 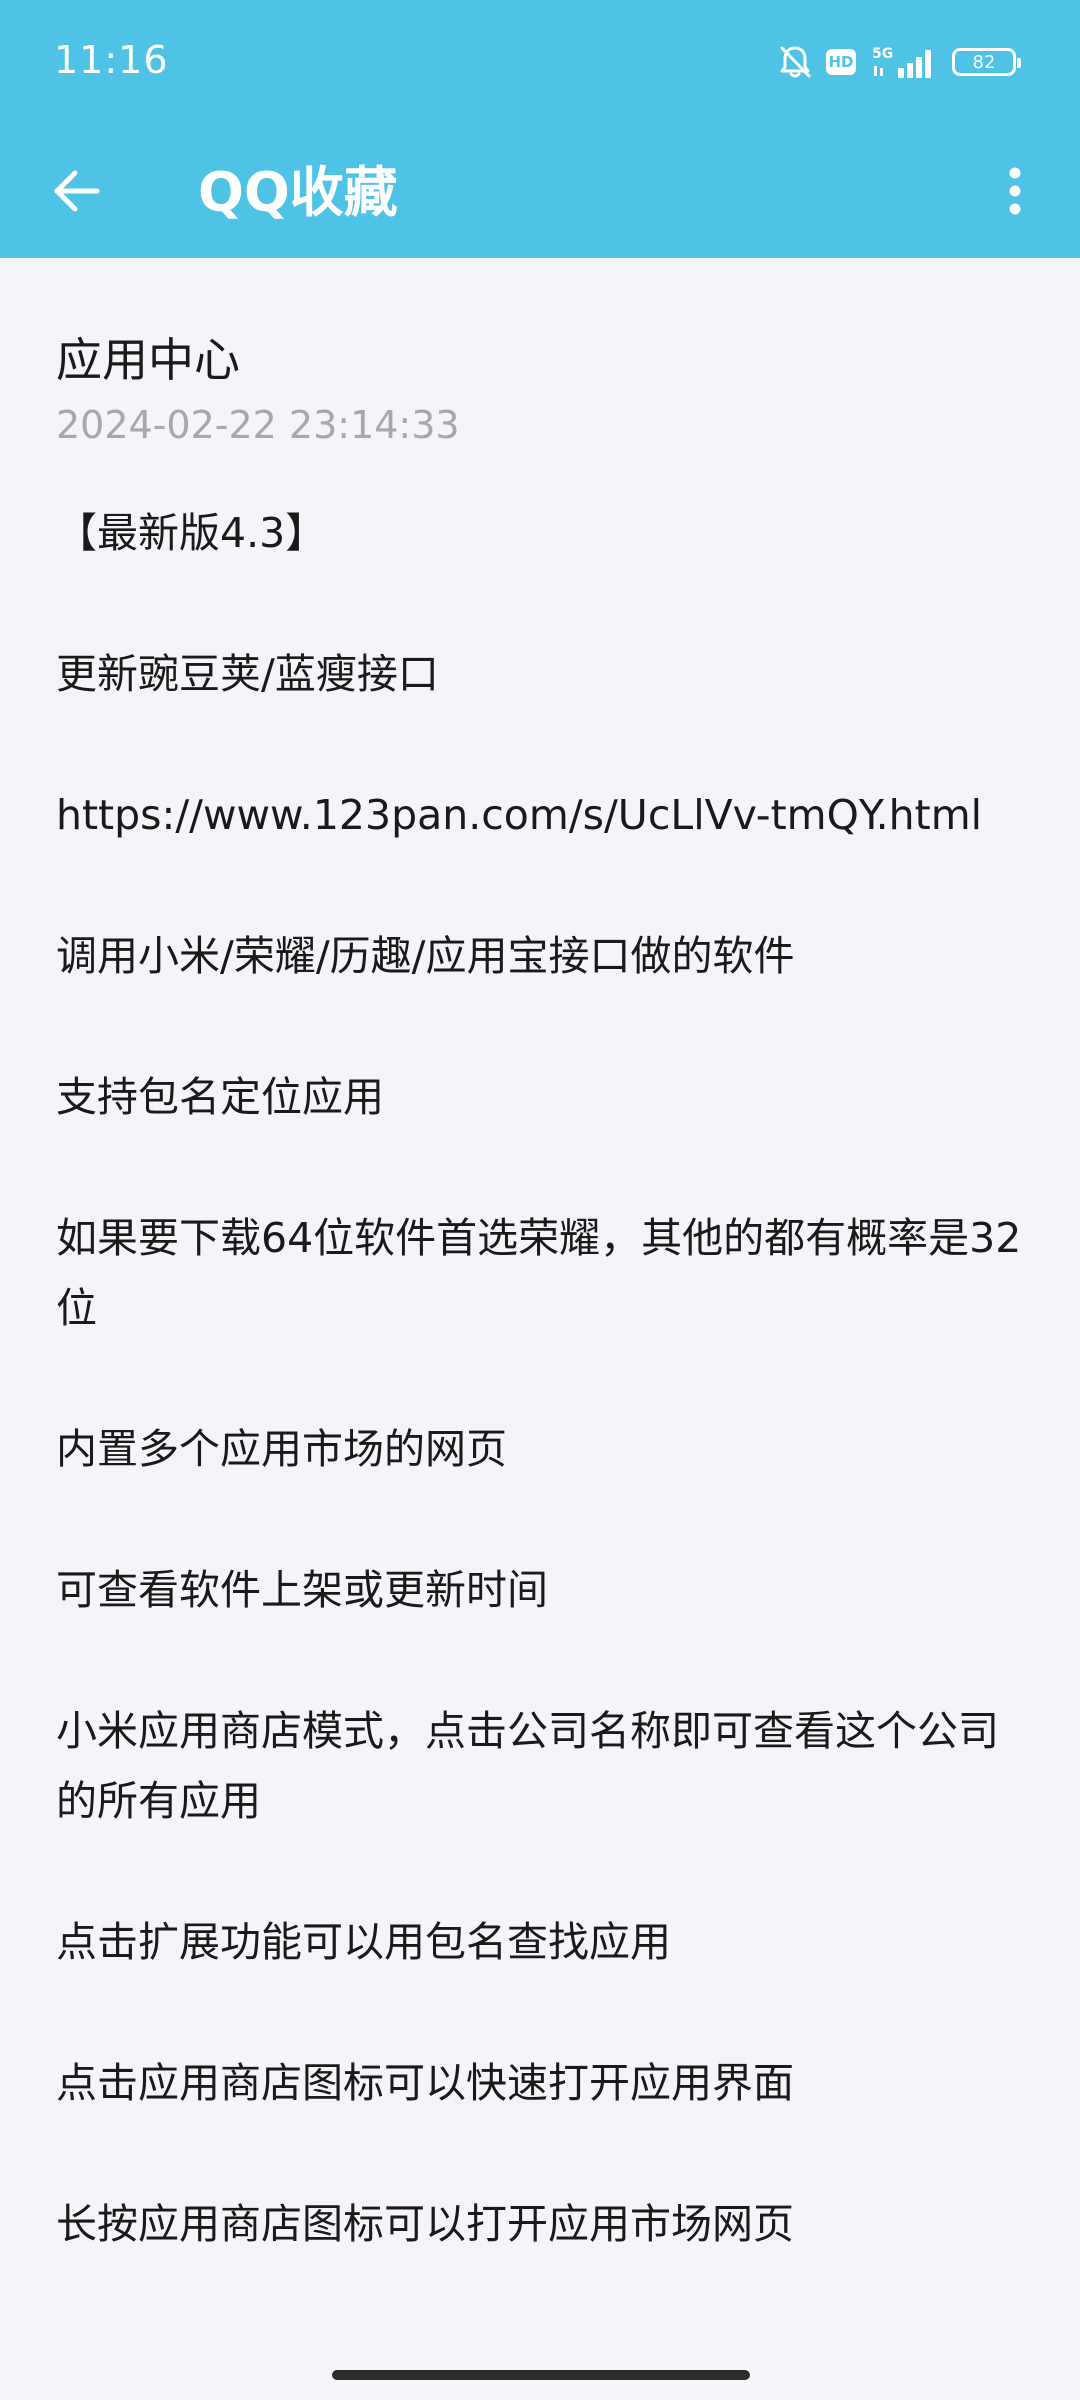 What do you see at coordinates (111, 60) in the screenshot?
I see `status-time: 11:16` at bounding box center [111, 60].